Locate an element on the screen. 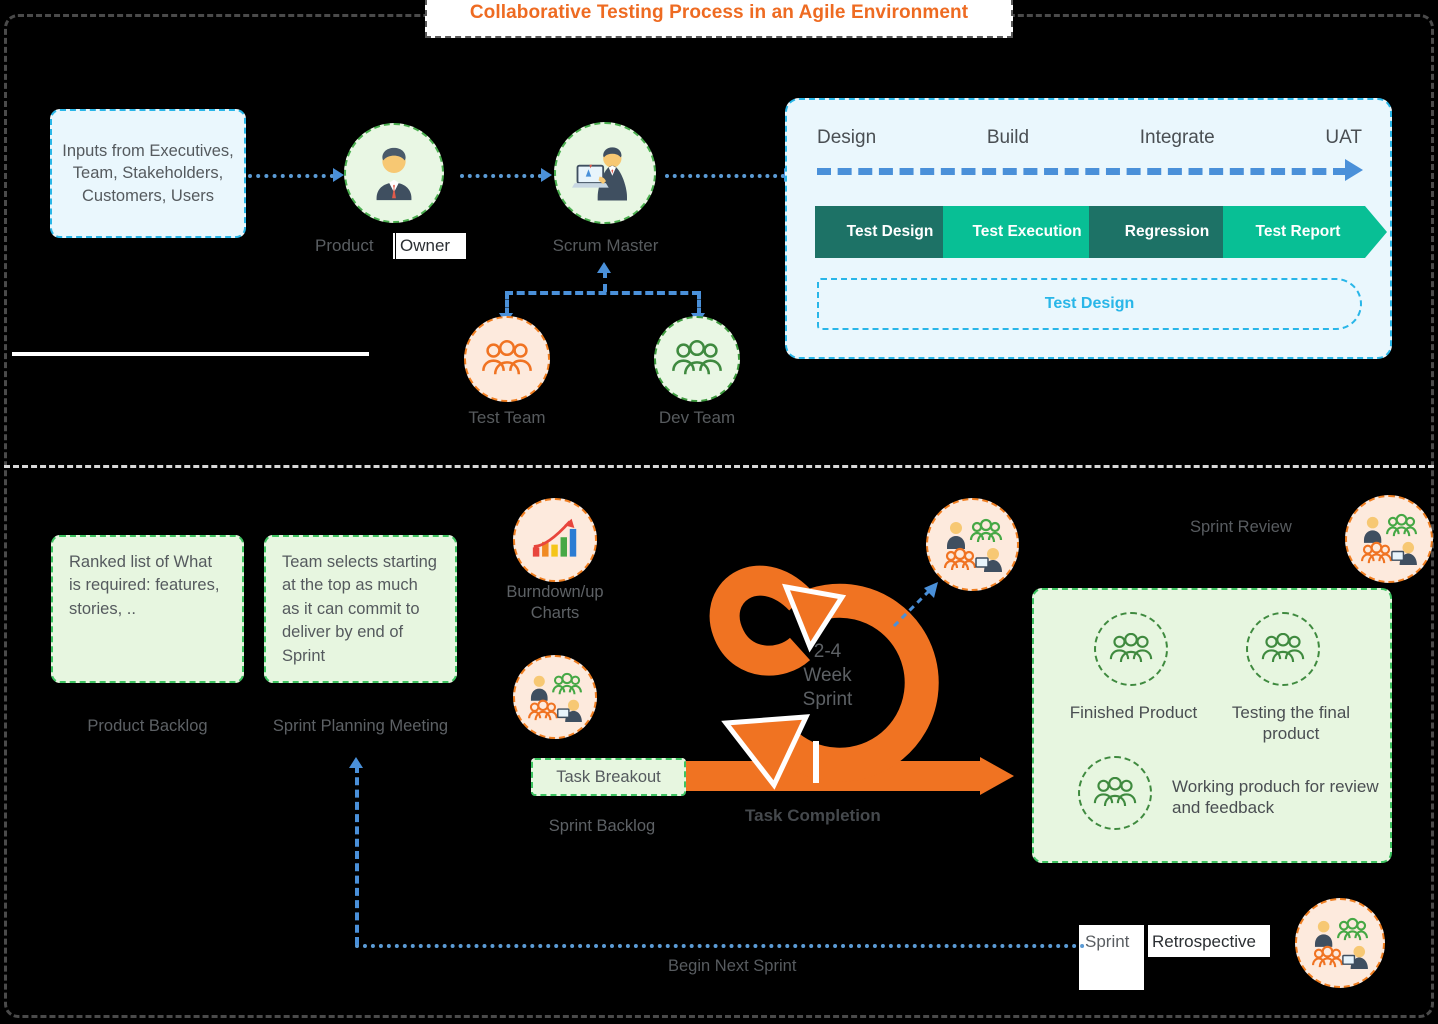 The image size is (1438, 1024). task-breakout-box: Task Breakout is located at coordinates (608, 777).